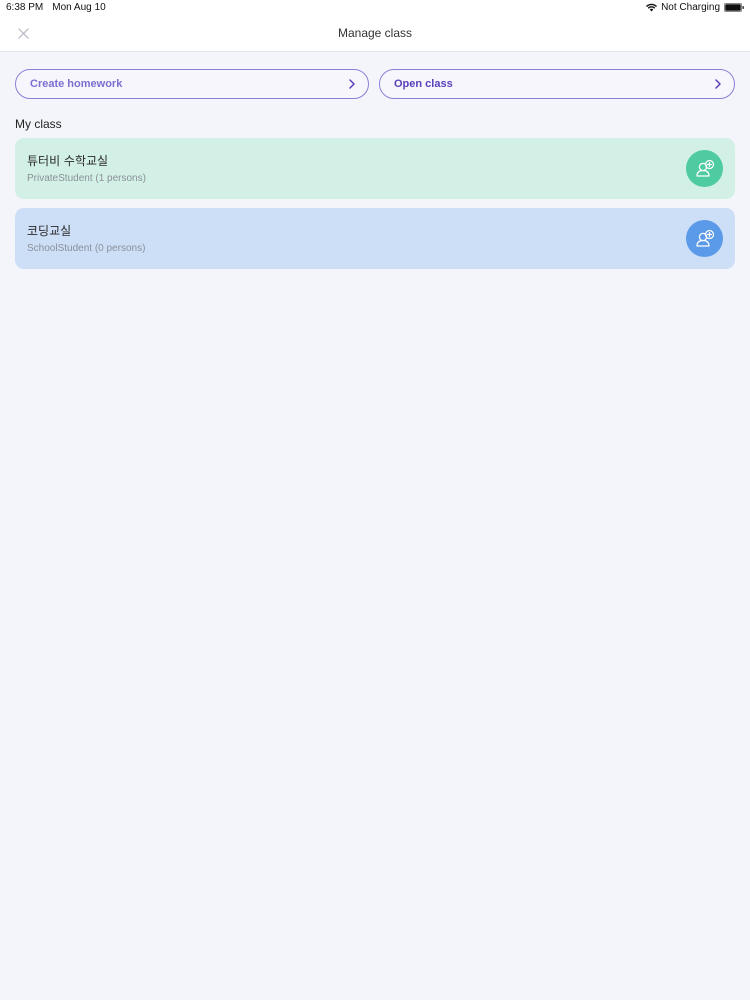  I want to click on open-class-label: Open class, so click(423, 84).